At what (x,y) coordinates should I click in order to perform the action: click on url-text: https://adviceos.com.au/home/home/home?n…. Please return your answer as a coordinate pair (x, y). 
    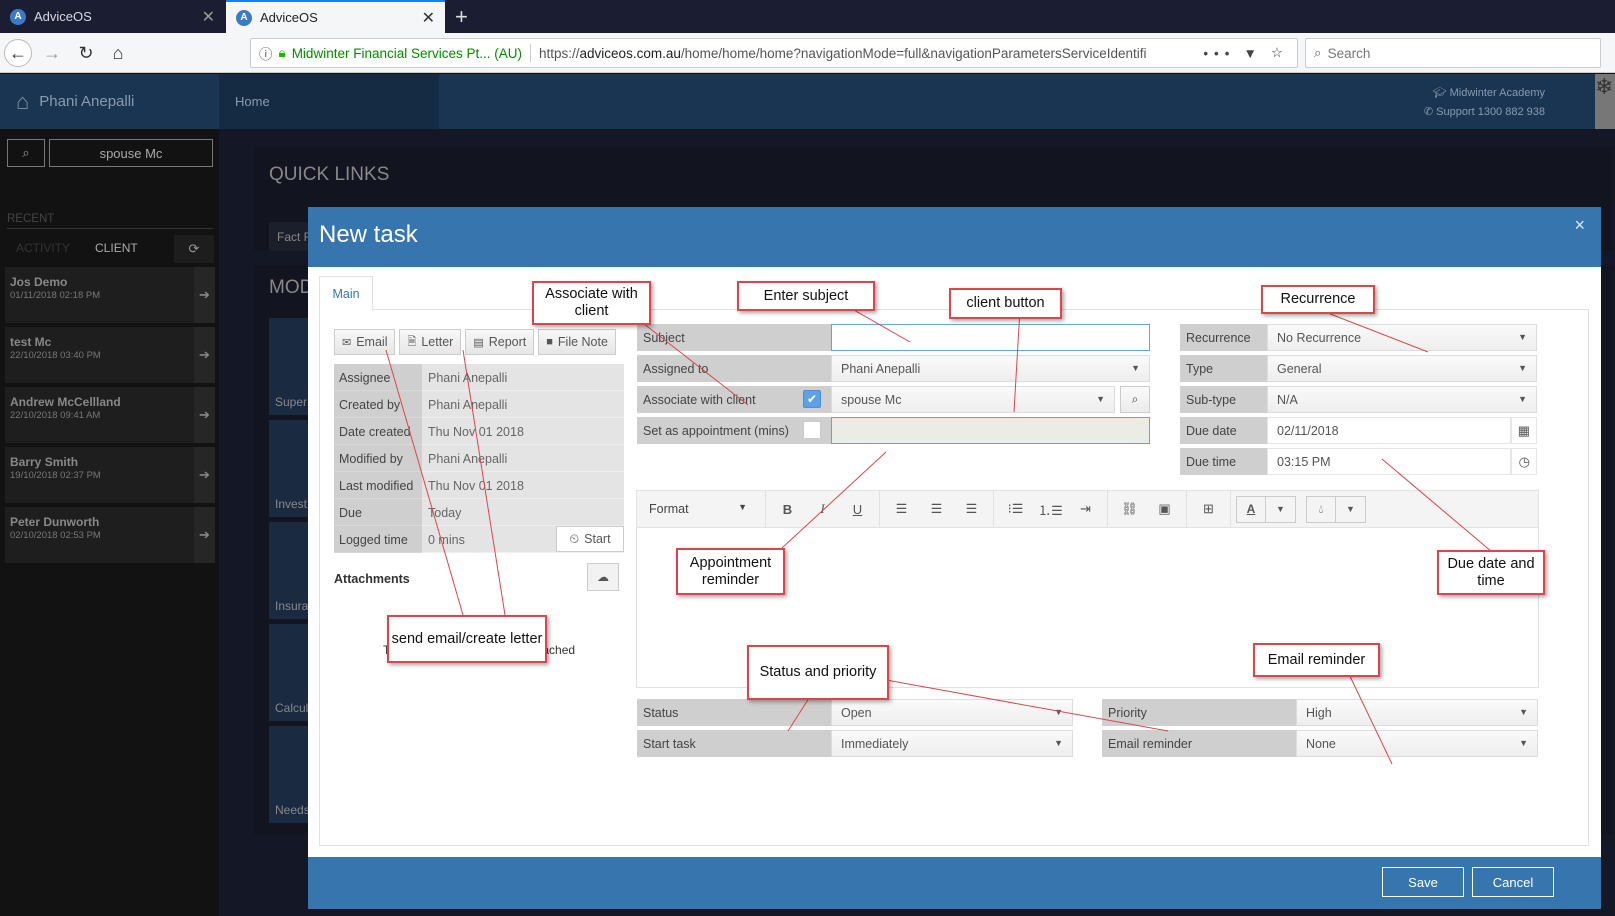
    Looking at the image, I should click on (867, 53).